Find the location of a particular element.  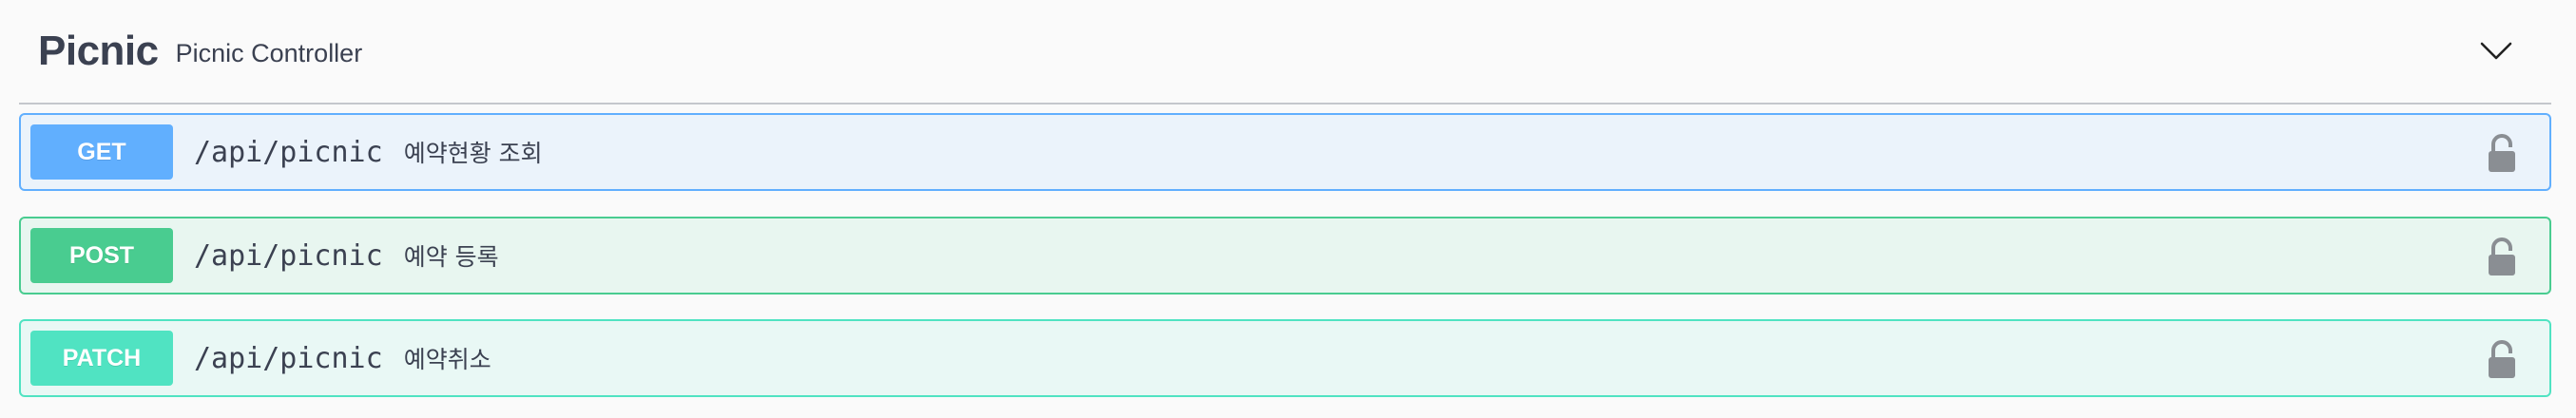

method-badge-get: GET is located at coordinates (101, 152).